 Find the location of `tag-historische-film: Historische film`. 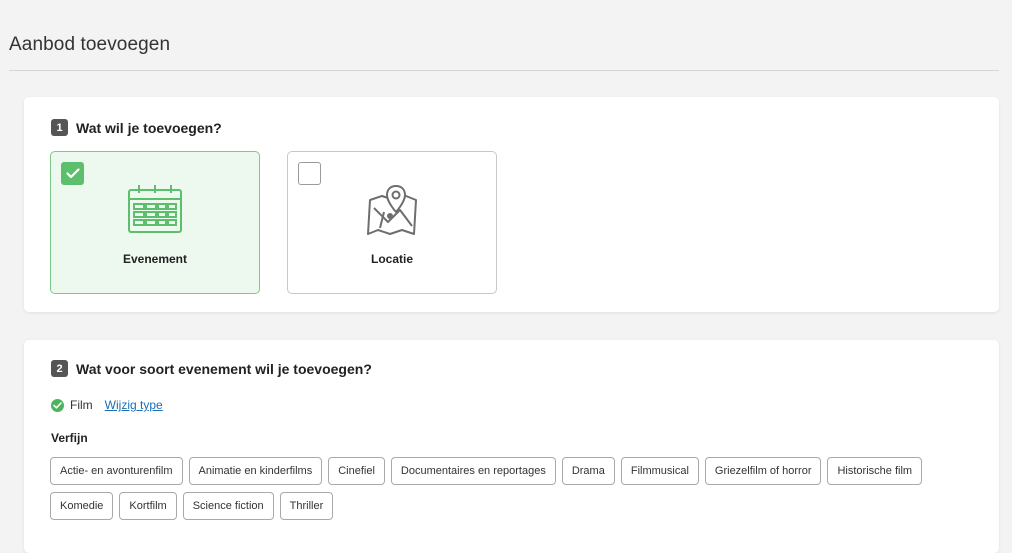

tag-historische-film: Historische film is located at coordinates (875, 471).